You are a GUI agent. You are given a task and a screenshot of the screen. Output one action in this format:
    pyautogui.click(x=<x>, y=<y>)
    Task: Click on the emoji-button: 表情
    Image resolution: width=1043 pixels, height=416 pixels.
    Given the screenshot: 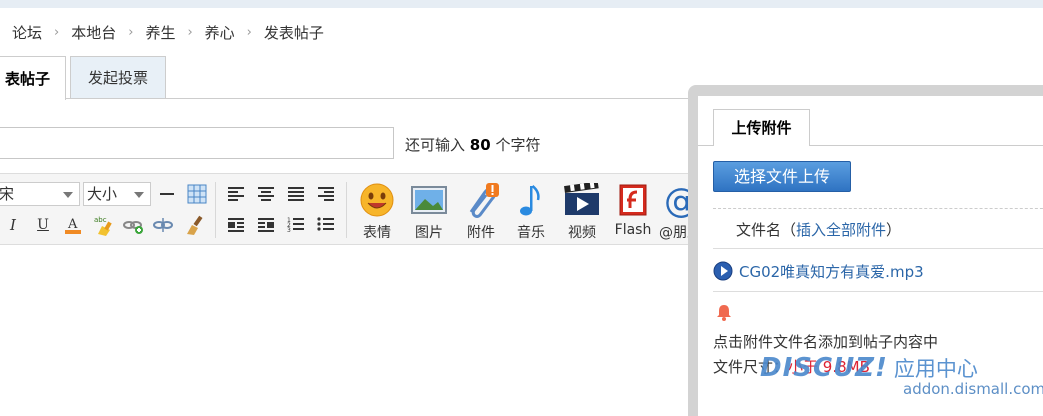 What is the action you would take?
    pyautogui.click(x=377, y=211)
    